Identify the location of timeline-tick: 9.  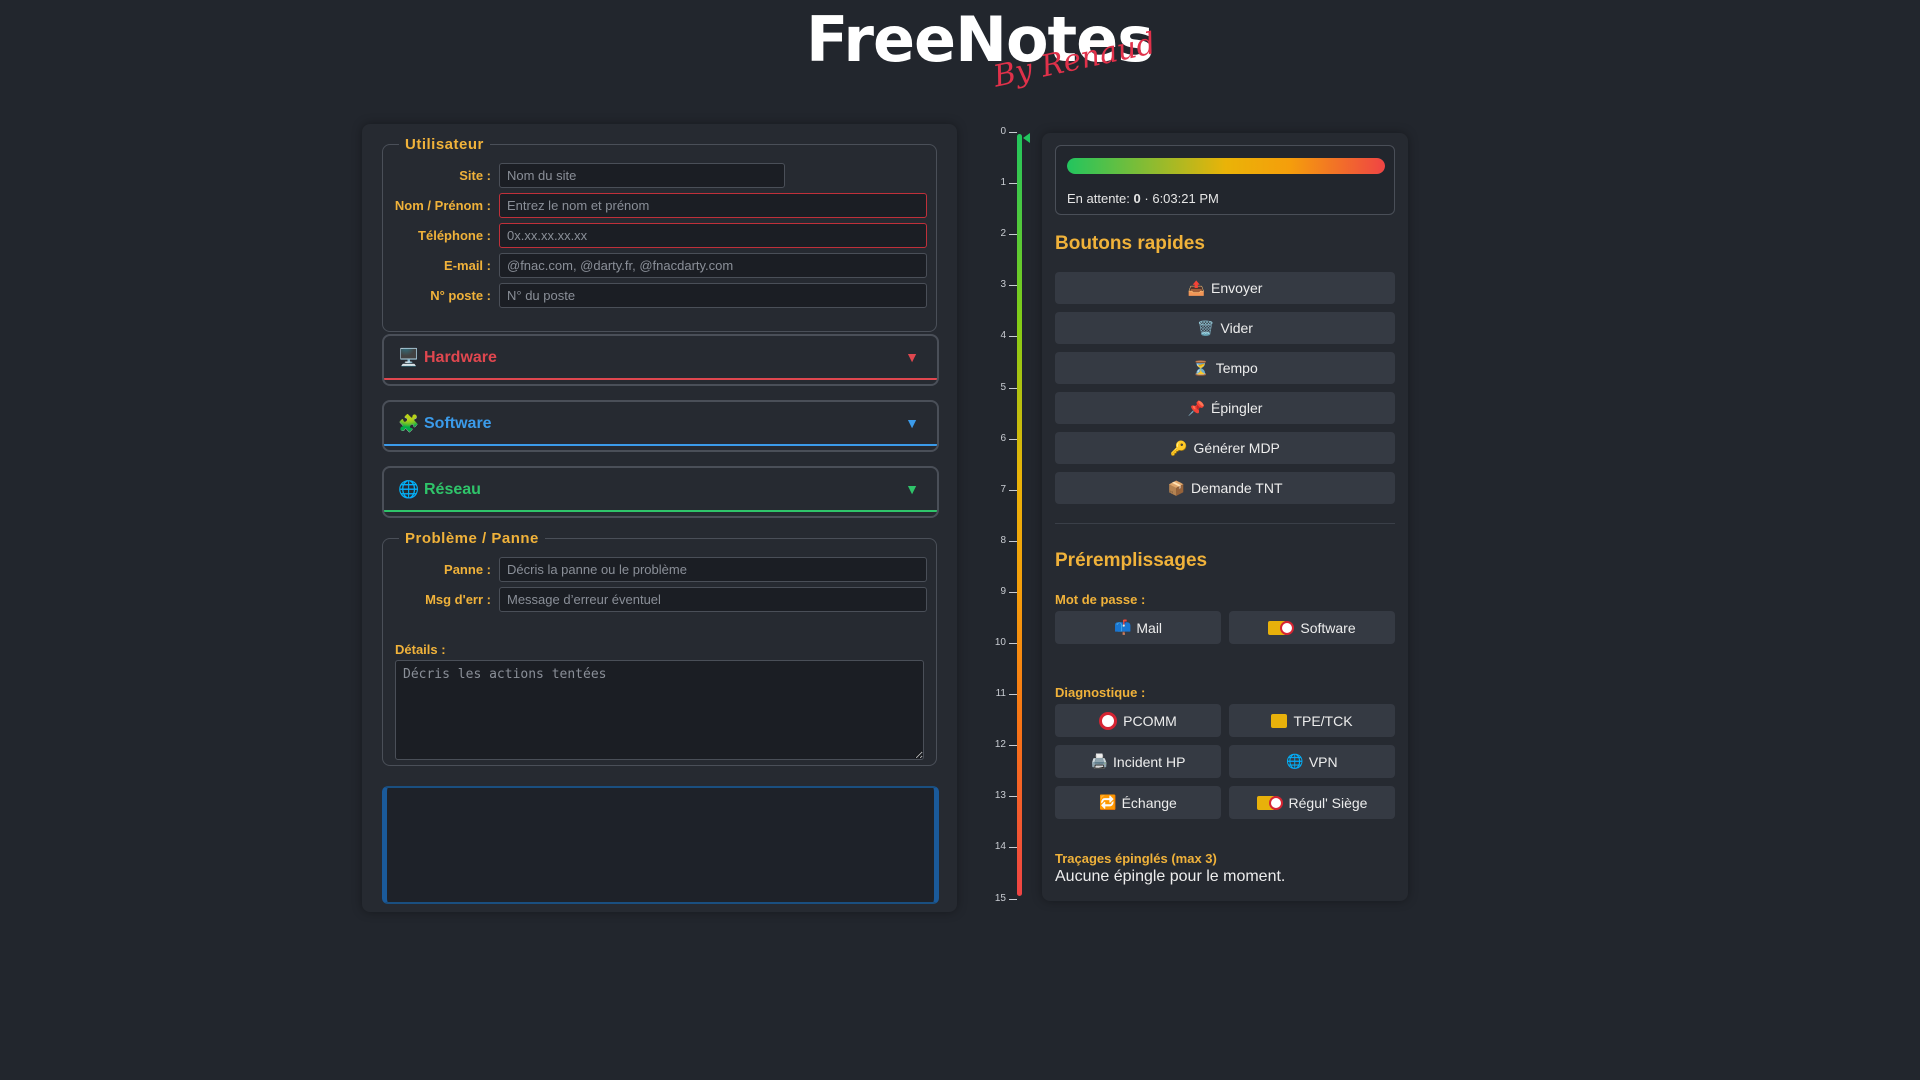
(1003, 592).